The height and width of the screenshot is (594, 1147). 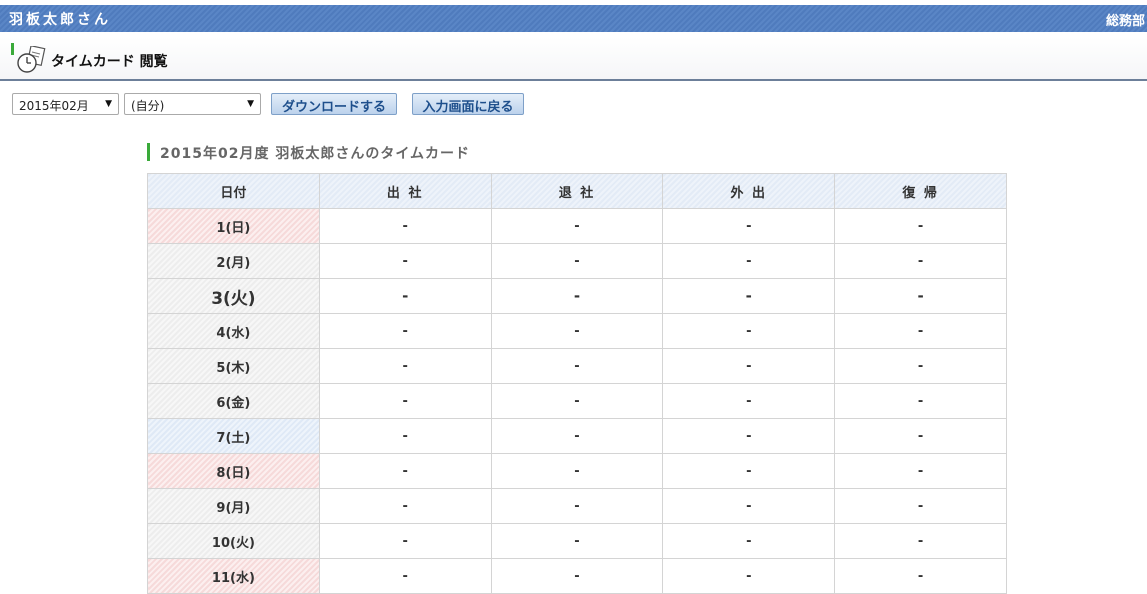 What do you see at coordinates (1125, 21) in the screenshot?
I see `department-label: 総務部` at bounding box center [1125, 21].